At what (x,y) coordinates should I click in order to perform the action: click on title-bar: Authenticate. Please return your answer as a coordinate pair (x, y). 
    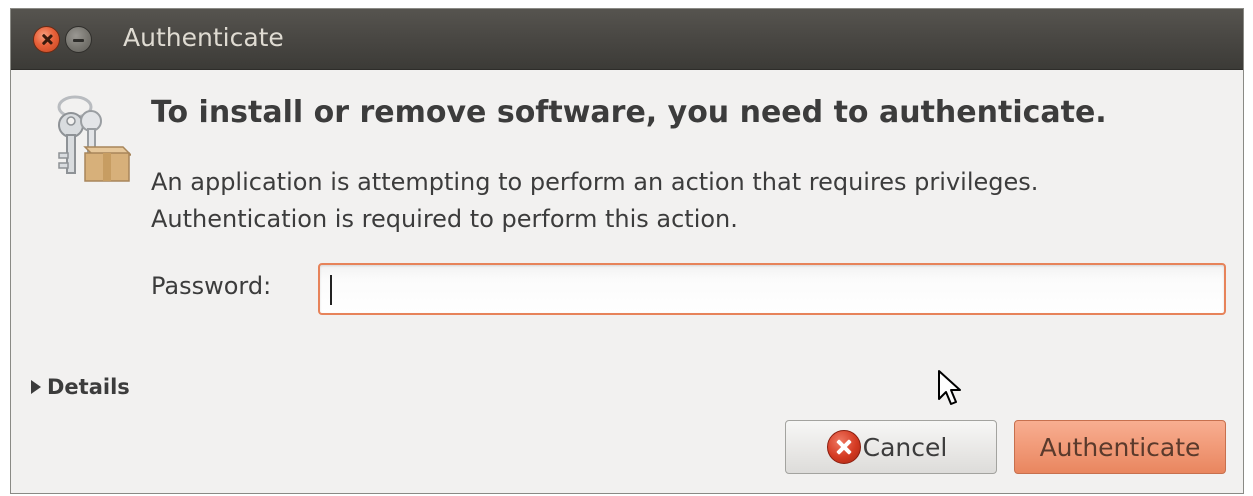
    Looking at the image, I should click on (627, 39).